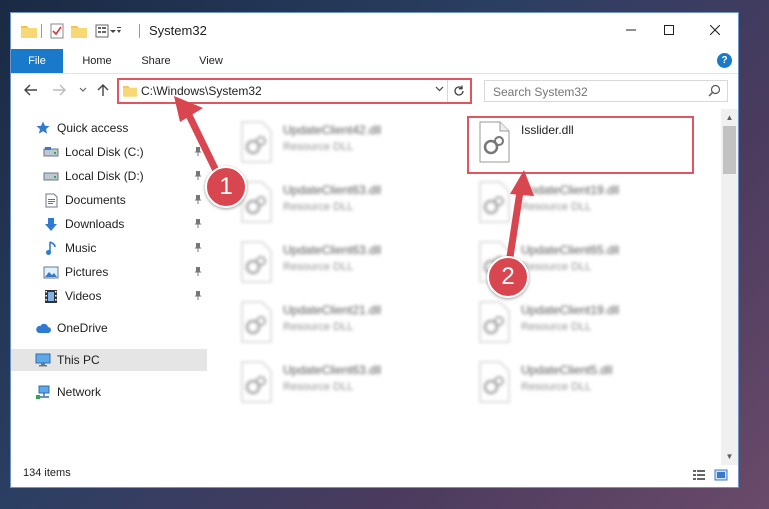 Image resolution: width=769 pixels, height=509 pixels. What do you see at coordinates (439, 89) in the screenshot?
I see `address-dropdown-chevron-icon` at bounding box center [439, 89].